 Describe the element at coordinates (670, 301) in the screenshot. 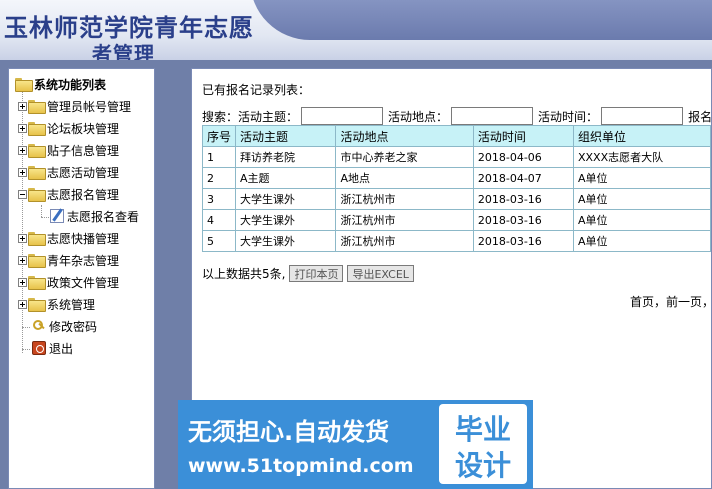

I see `pagination: 首页，前一页，` at that location.